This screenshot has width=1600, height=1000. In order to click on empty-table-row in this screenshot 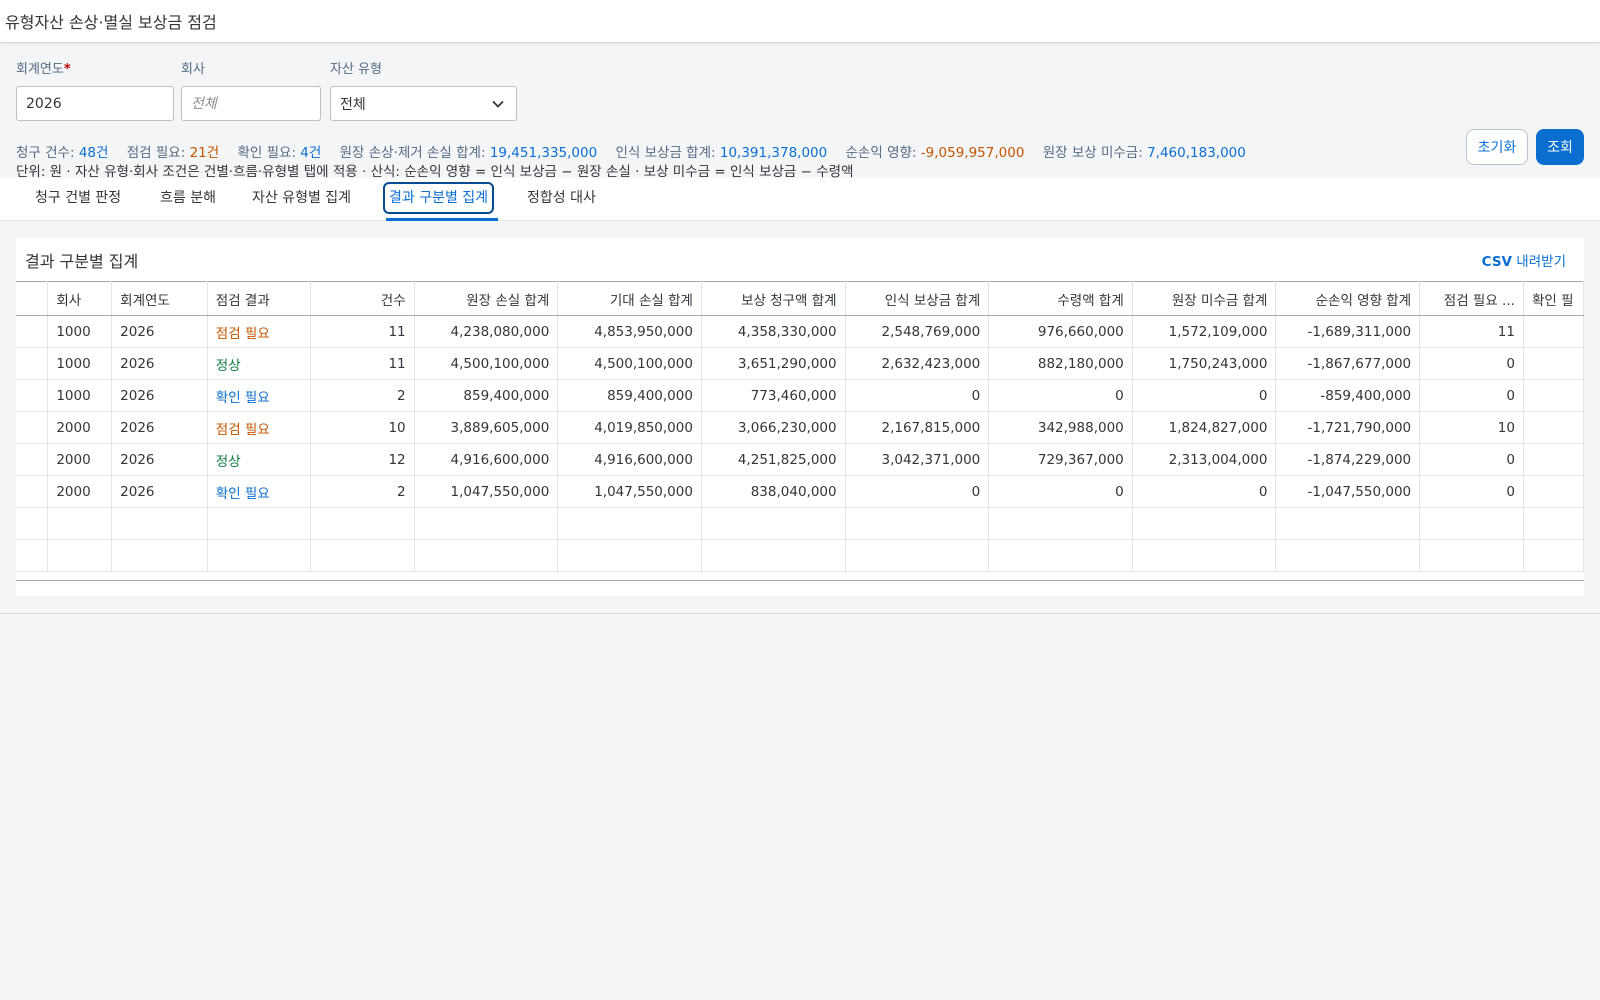, I will do `click(800, 555)`.